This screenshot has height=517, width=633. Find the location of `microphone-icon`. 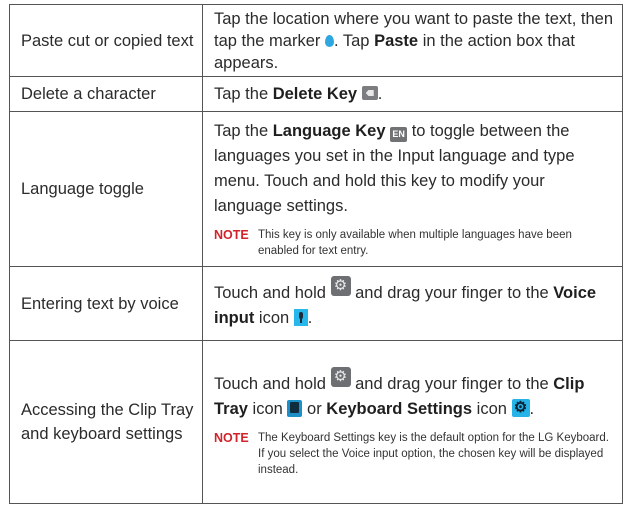

microphone-icon is located at coordinates (300, 317).